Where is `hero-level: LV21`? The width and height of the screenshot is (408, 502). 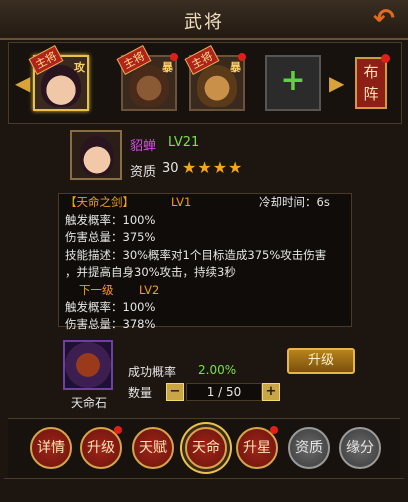
hero-level: LV21 is located at coordinates (184, 142).